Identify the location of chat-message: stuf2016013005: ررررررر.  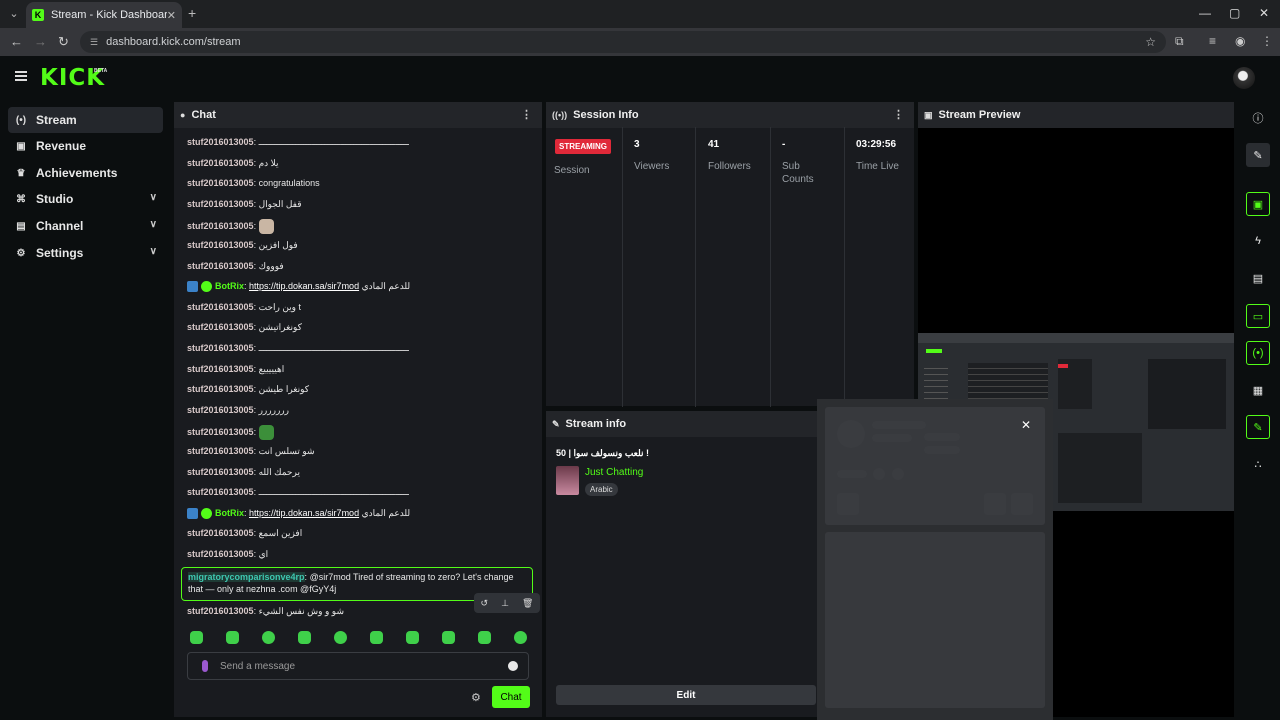
(238, 409).